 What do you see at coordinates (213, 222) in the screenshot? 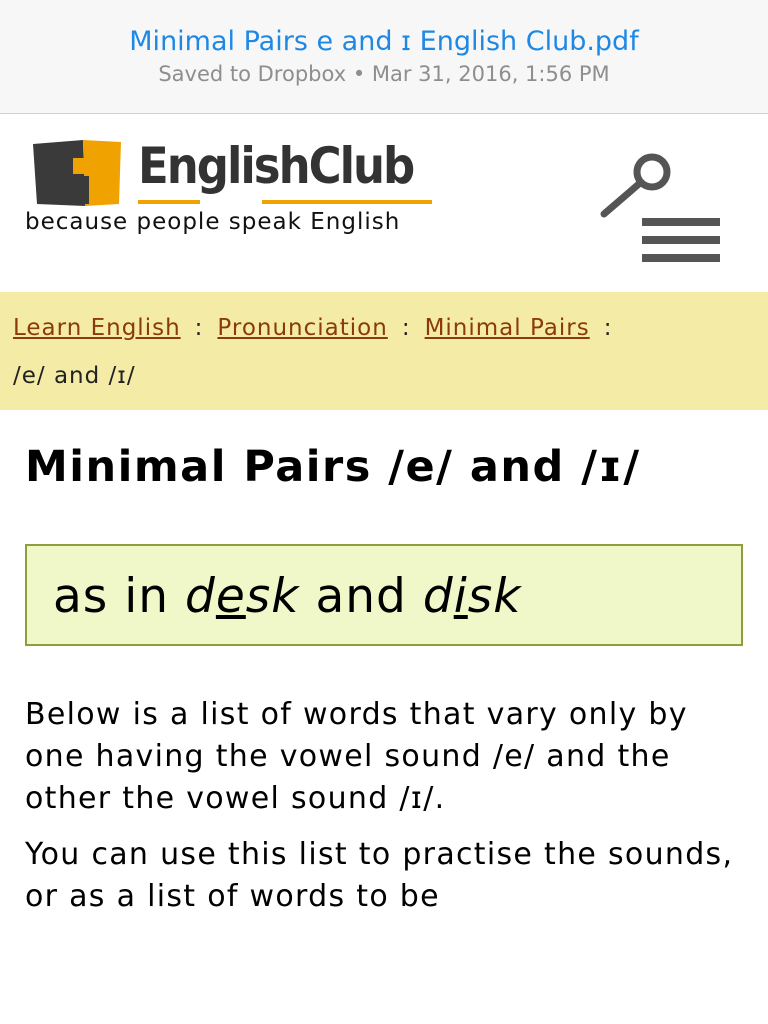
I see `tagline: because people speak English` at bounding box center [213, 222].